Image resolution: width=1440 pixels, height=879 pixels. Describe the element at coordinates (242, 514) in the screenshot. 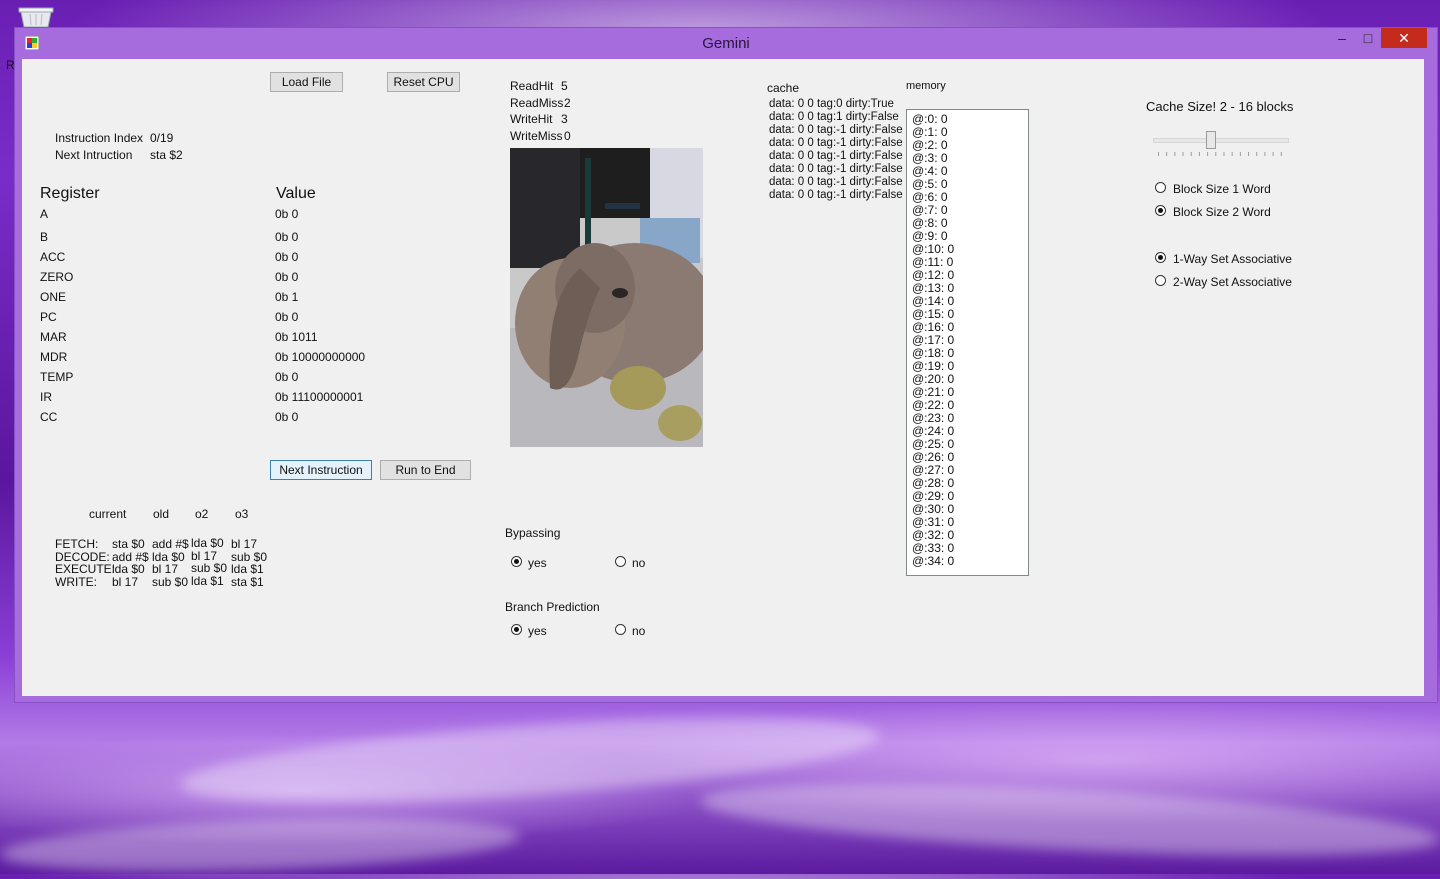

I see `pipeline-header: o3` at that location.